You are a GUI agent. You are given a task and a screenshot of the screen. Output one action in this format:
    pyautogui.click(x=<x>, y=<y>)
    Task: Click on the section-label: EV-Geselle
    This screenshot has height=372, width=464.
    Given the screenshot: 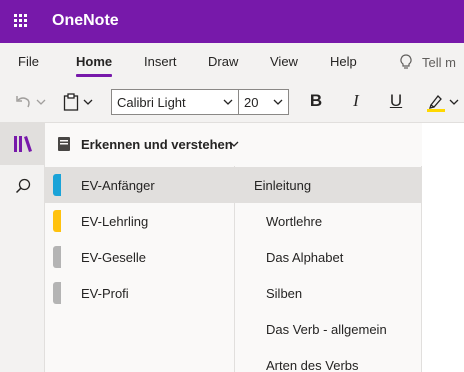 What is the action you would take?
    pyautogui.click(x=114, y=257)
    